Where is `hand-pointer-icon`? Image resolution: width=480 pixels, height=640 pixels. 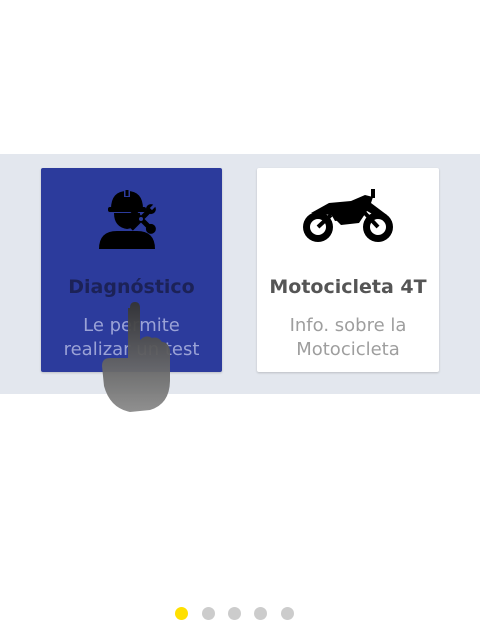
hand-pointer-icon is located at coordinates (136, 357).